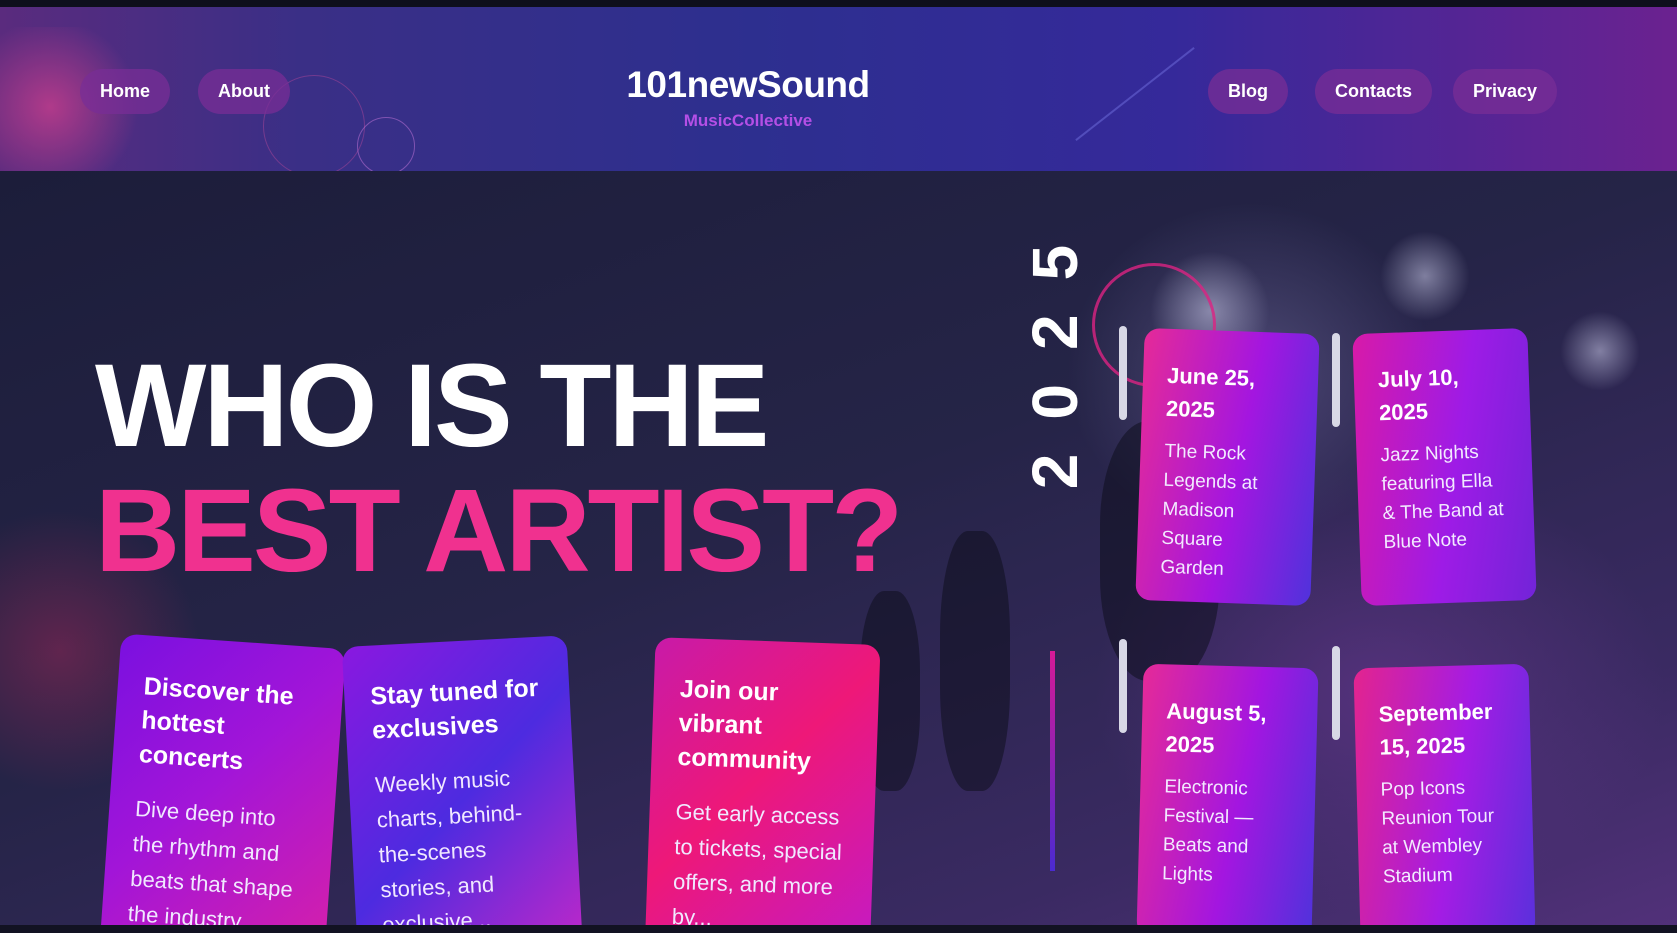  Describe the element at coordinates (1248, 91) in the screenshot. I see `nav-blog-button: Blog` at that location.